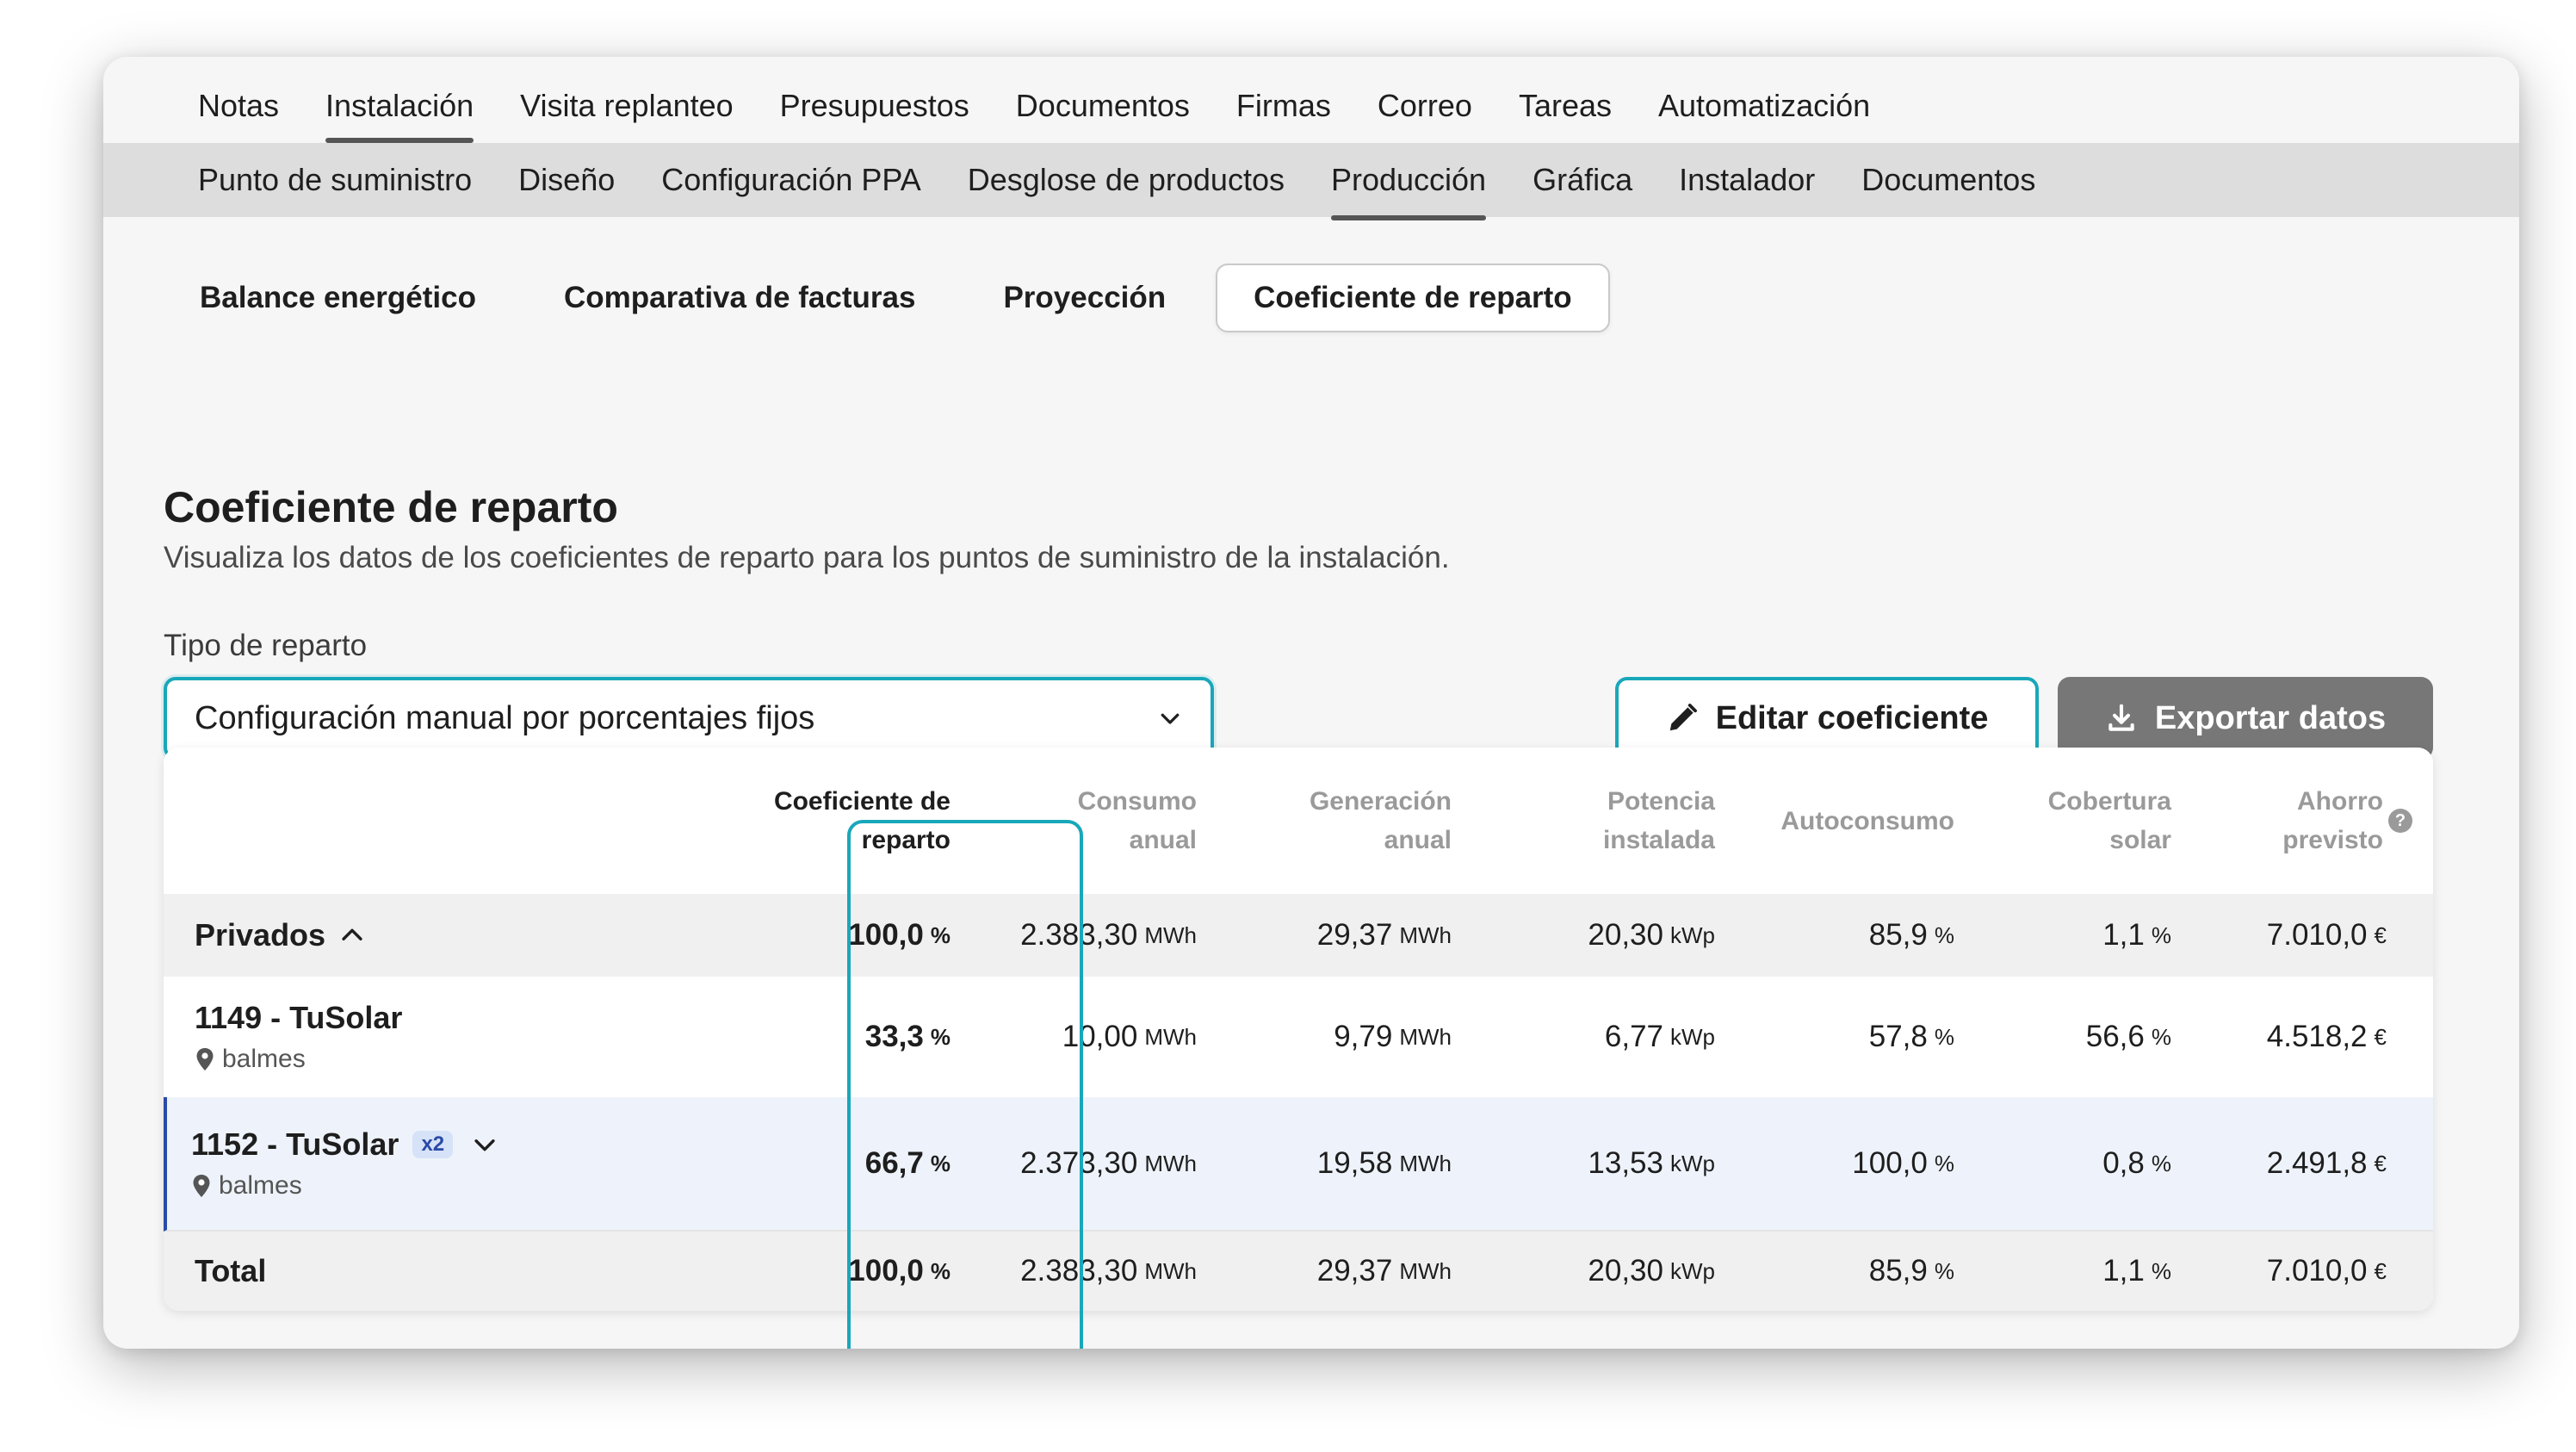 This screenshot has height=1452, width=2576. Describe the element at coordinates (1747, 180) in the screenshot. I see `subtab-instalador: Instalador` at that location.